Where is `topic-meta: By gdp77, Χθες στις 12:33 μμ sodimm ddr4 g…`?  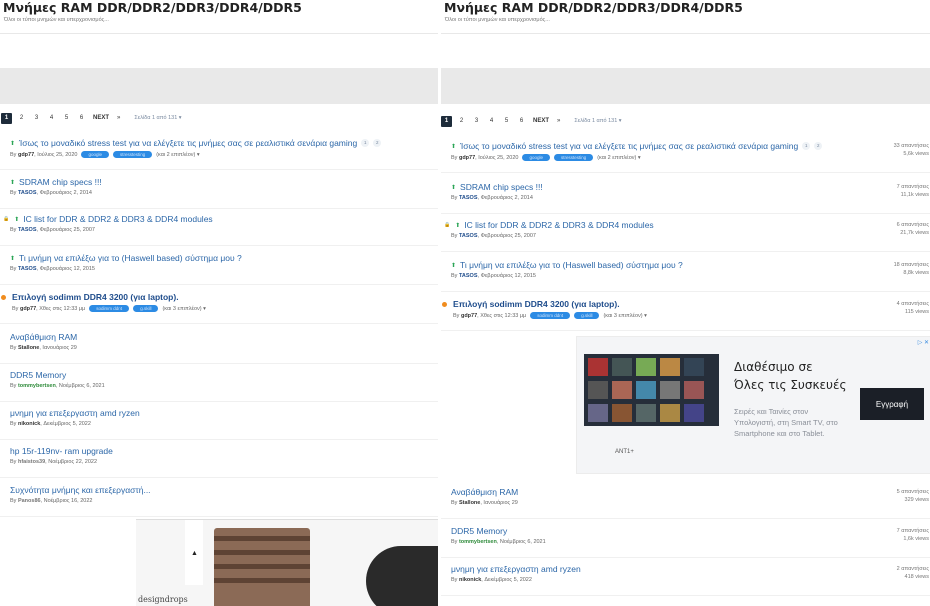
topic-meta: By gdp77, Χθες στις 12:33 μμ sodimm ddr4 g… is located at coordinates (225, 308).